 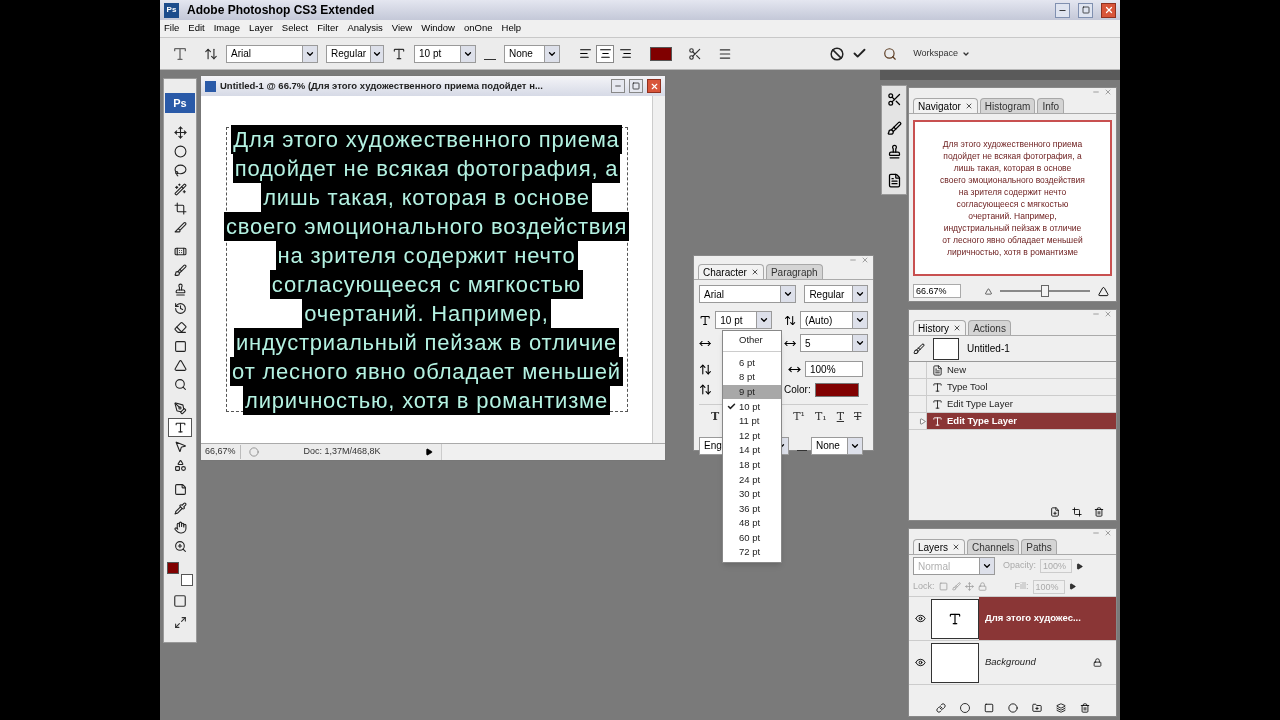 I want to click on zoom-slider, so click(x=1045, y=291).